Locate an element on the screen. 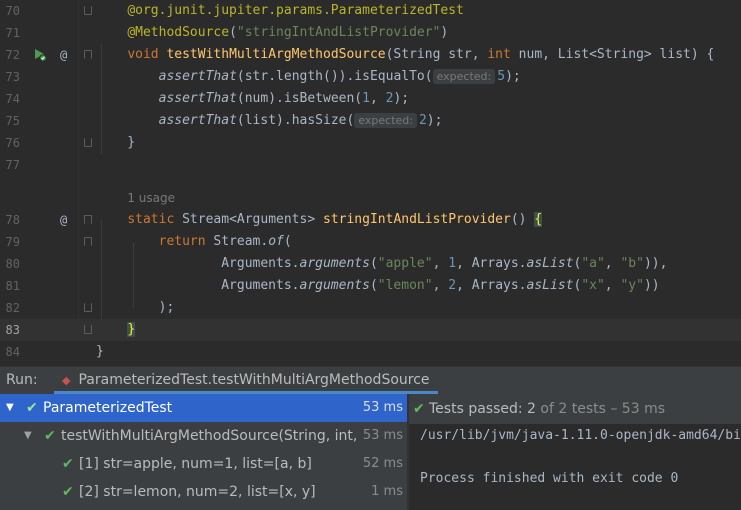 The height and width of the screenshot is (510, 741). line-number: 74 is located at coordinates (12, 99).